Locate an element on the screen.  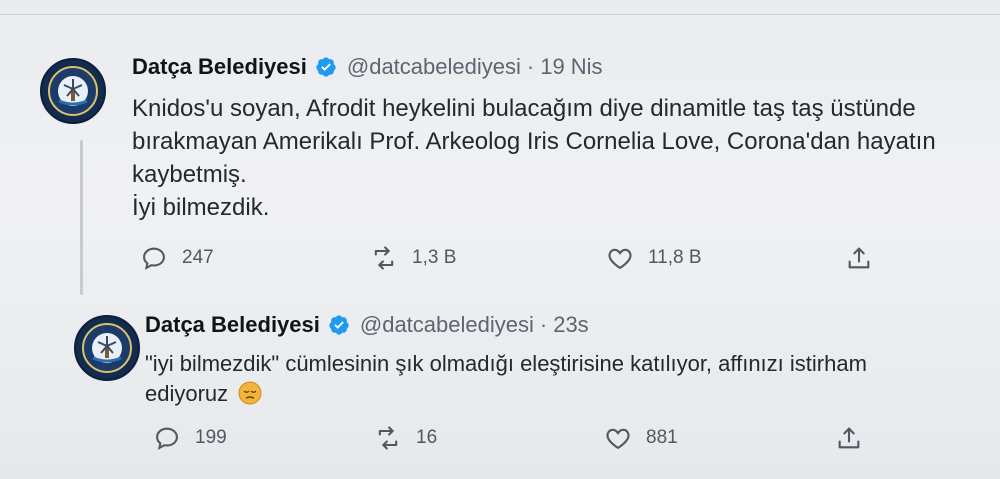
tweet-text-line-with-emoji: ediyoruz is located at coordinates (506, 394).